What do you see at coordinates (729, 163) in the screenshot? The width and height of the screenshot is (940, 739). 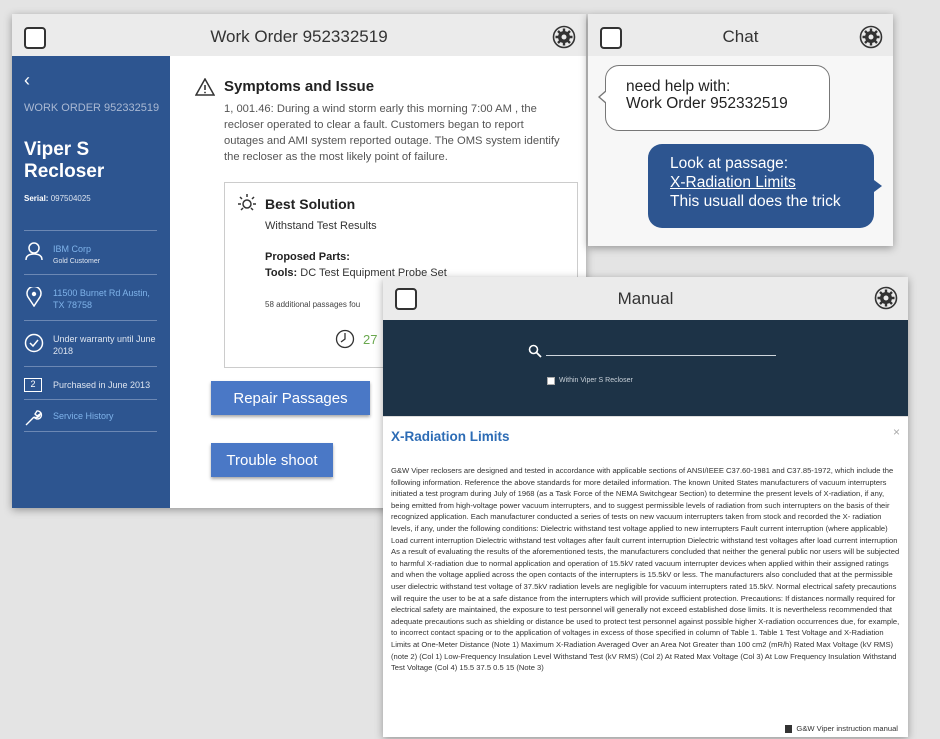 I see `chat-message-line: Look at passage:` at bounding box center [729, 163].